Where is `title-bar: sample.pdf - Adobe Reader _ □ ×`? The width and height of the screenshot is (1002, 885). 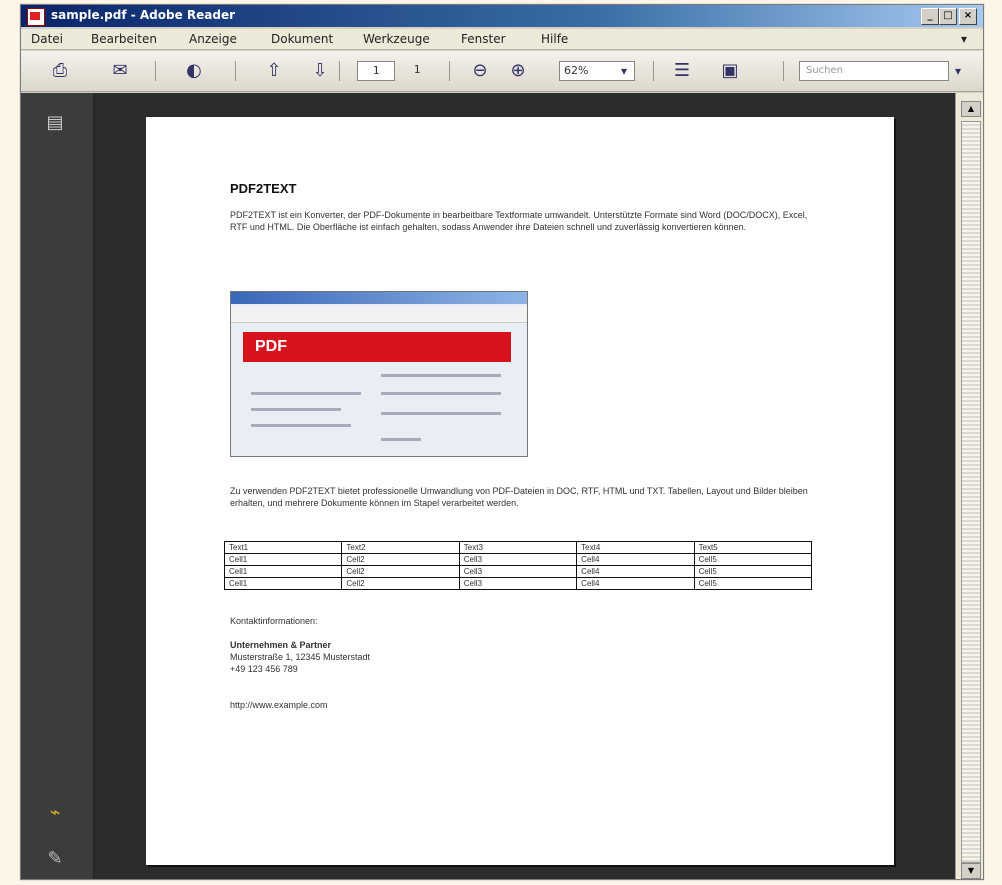 title-bar: sample.pdf - Adobe Reader _ □ × is located at coordinates (502, 16).